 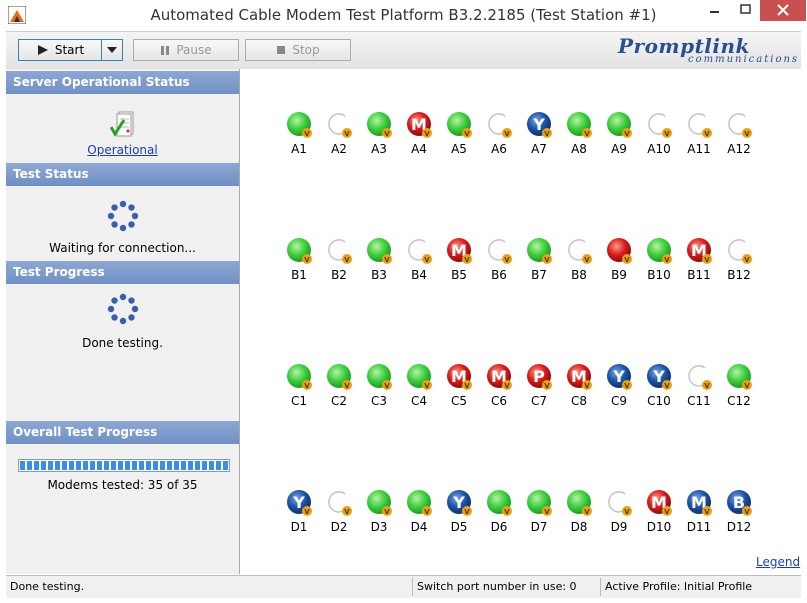 What do you see at coordinates (539, 262) in the screenshot?
I see `modem-slot-b7: V B7` at bounding box center [539, 262].